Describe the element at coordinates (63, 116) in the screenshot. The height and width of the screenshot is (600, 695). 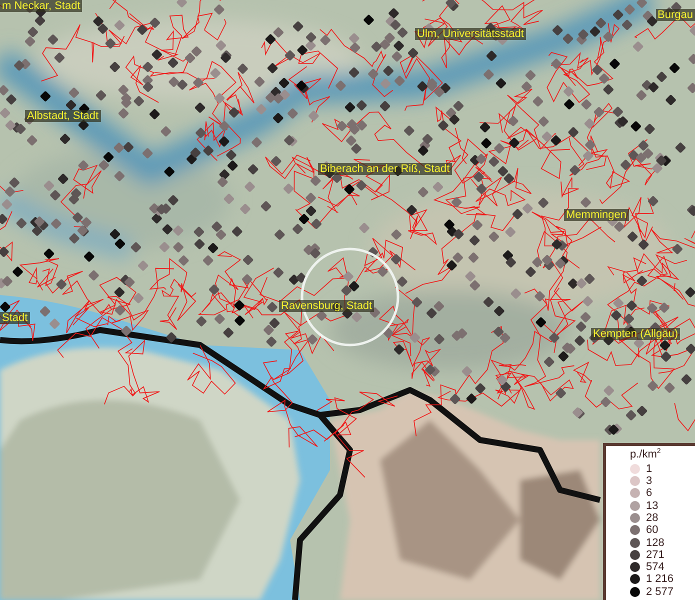
I see `place-label: Albstadt, Stadt` at that location.